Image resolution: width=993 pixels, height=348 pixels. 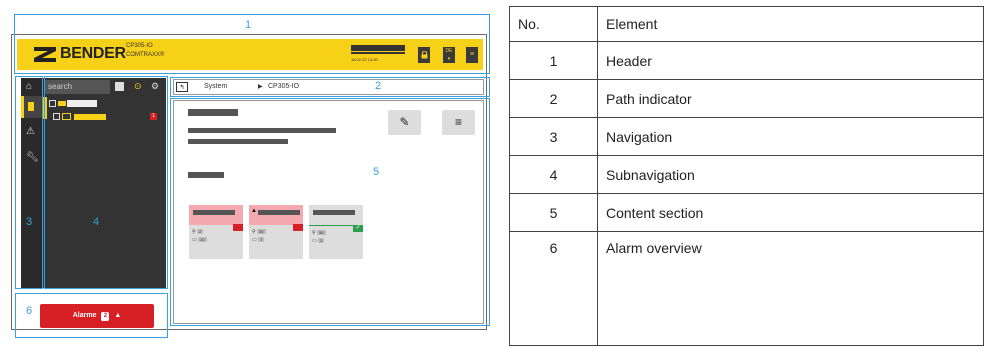 I want to click on callout-box-alarm, so click(x=91, y=315).